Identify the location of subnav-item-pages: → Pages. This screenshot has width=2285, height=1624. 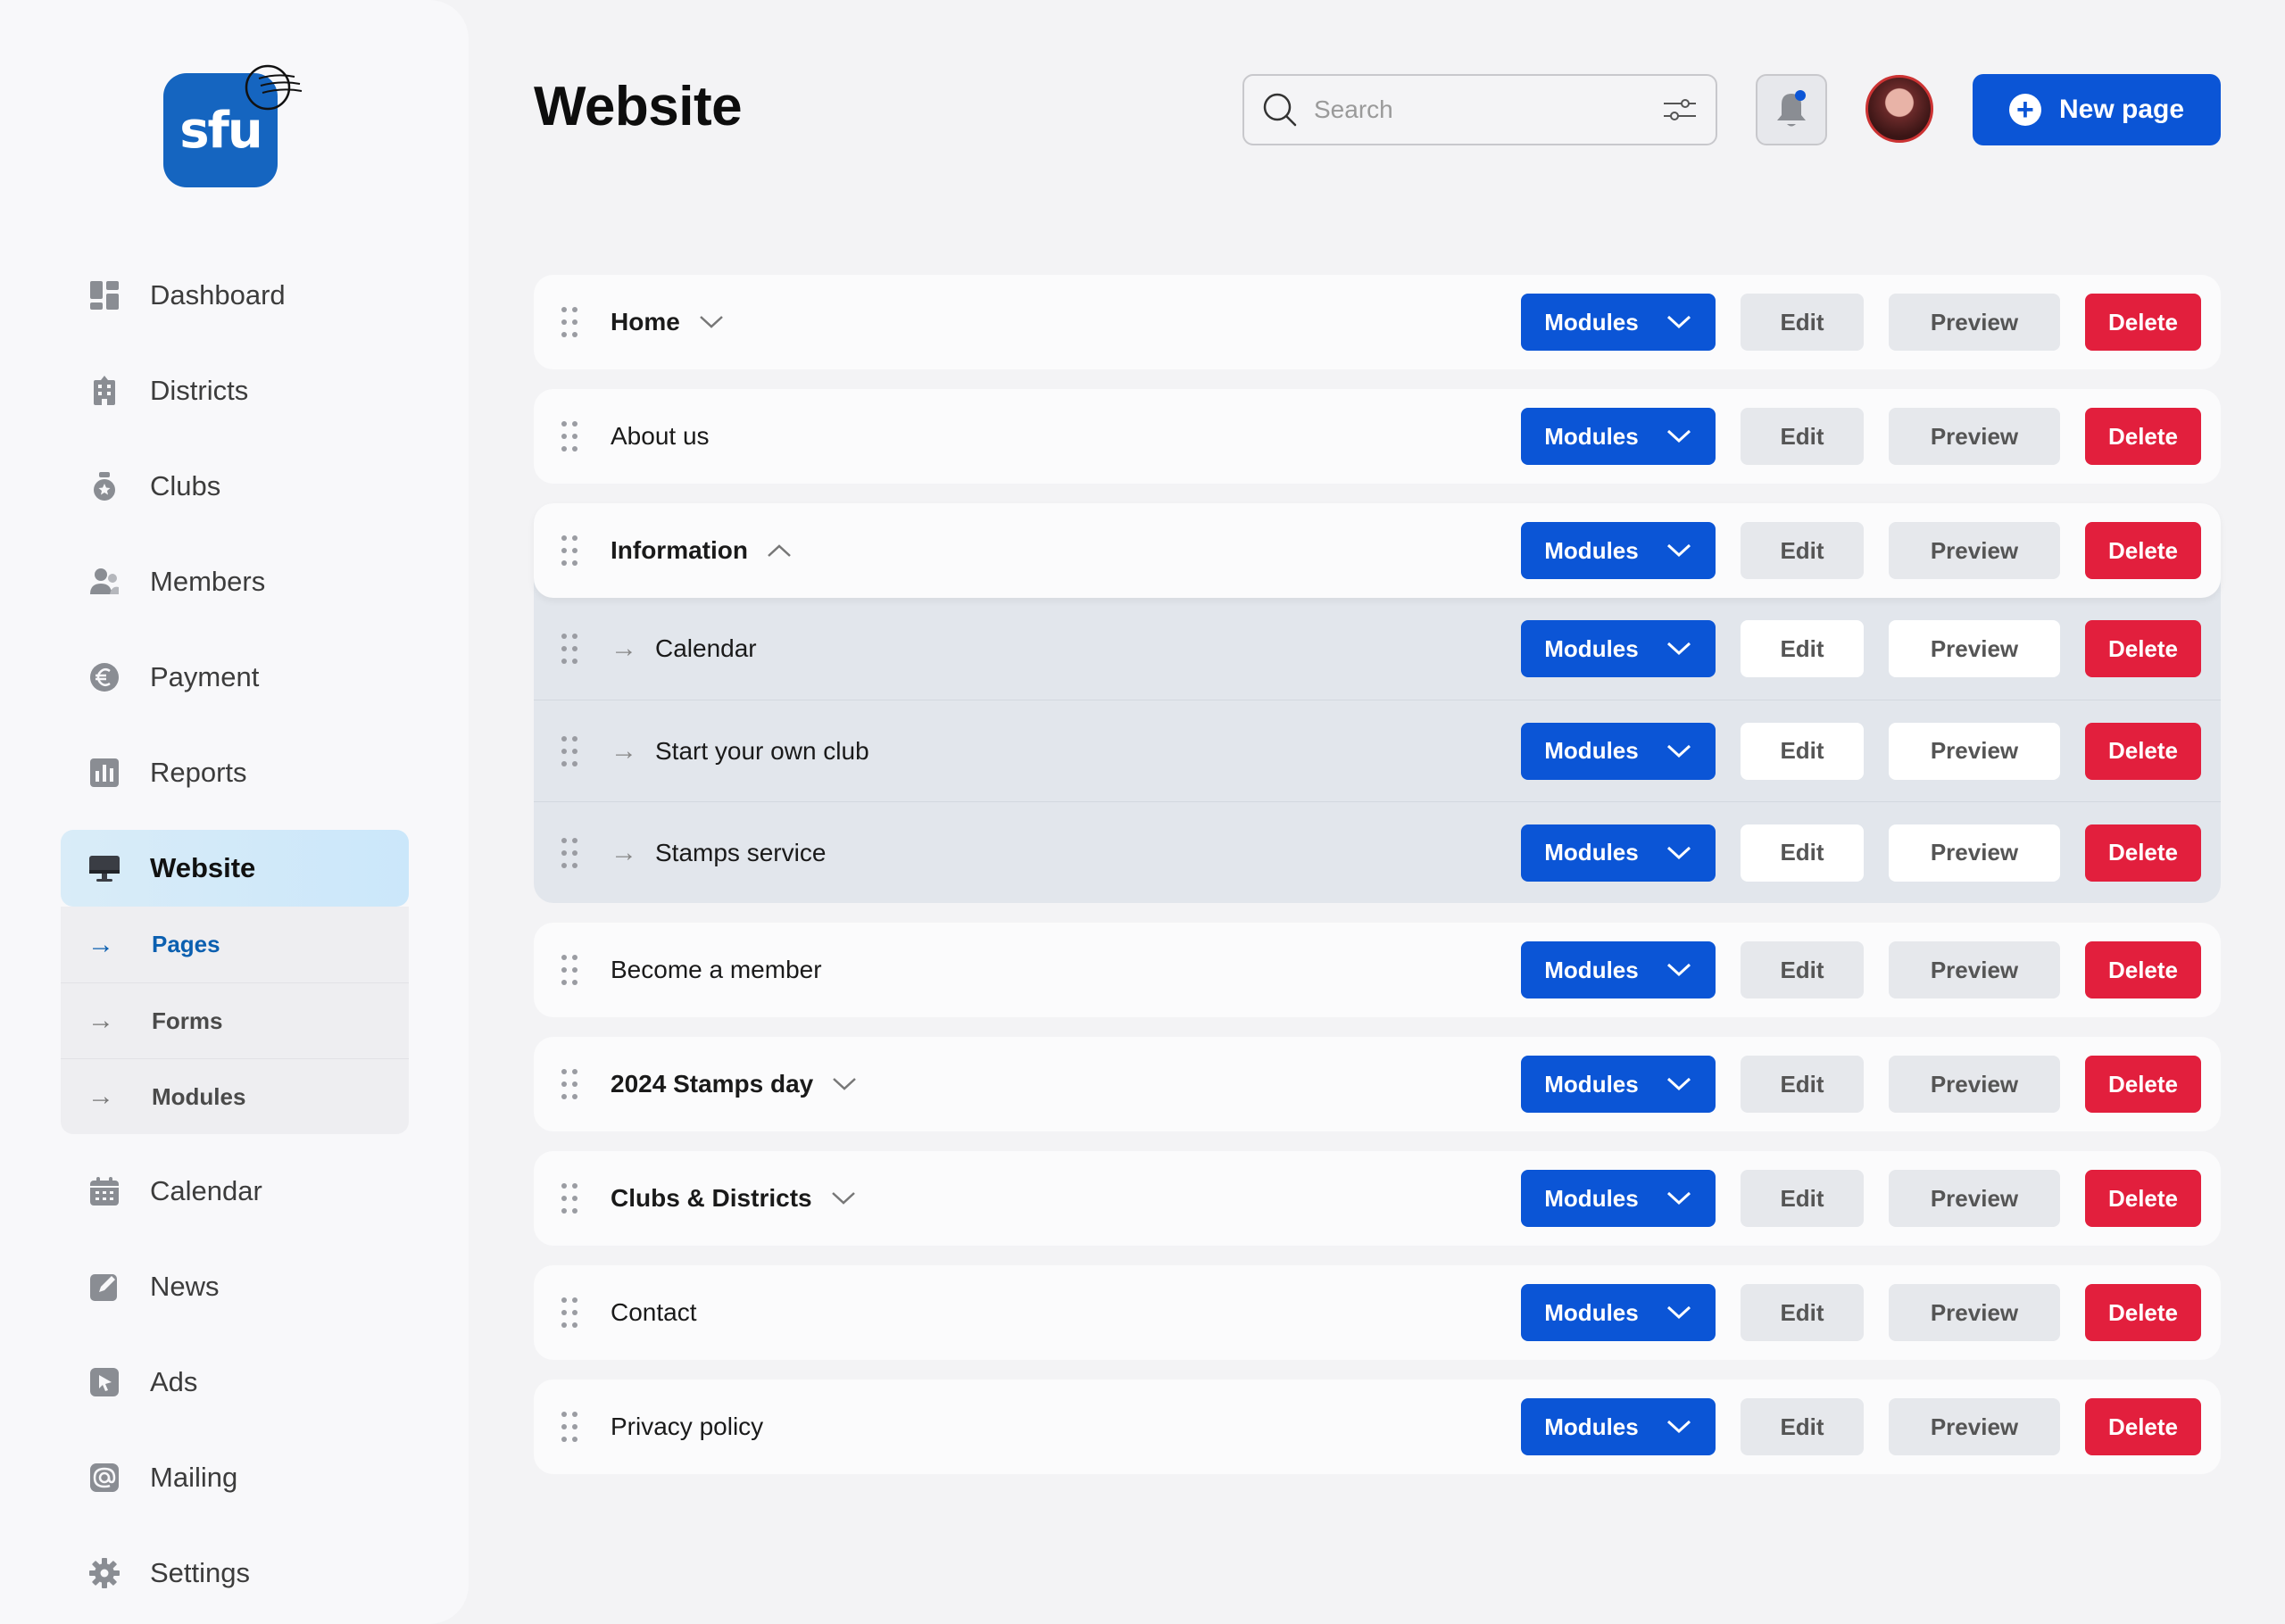
(235, 944).